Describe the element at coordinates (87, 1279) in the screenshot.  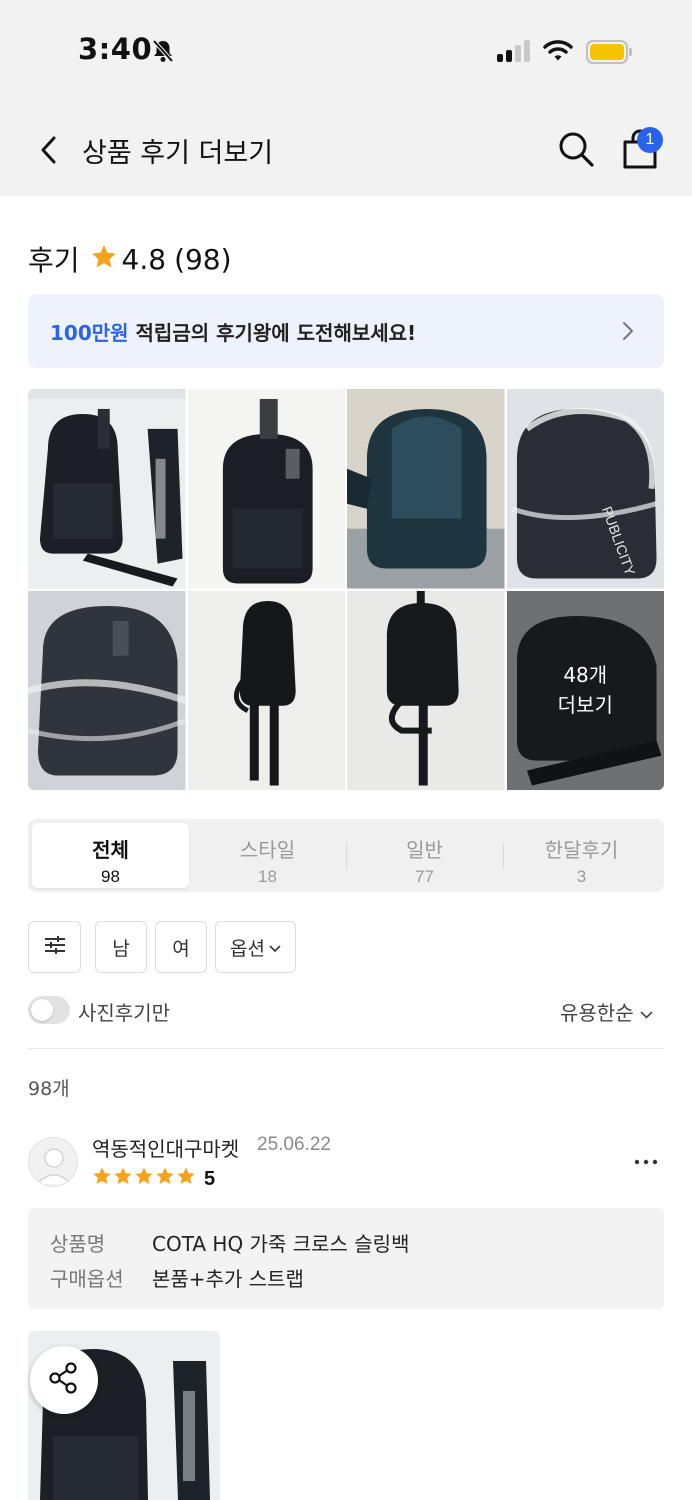
I see `purchase-option-label: 구매옵션` at that location.